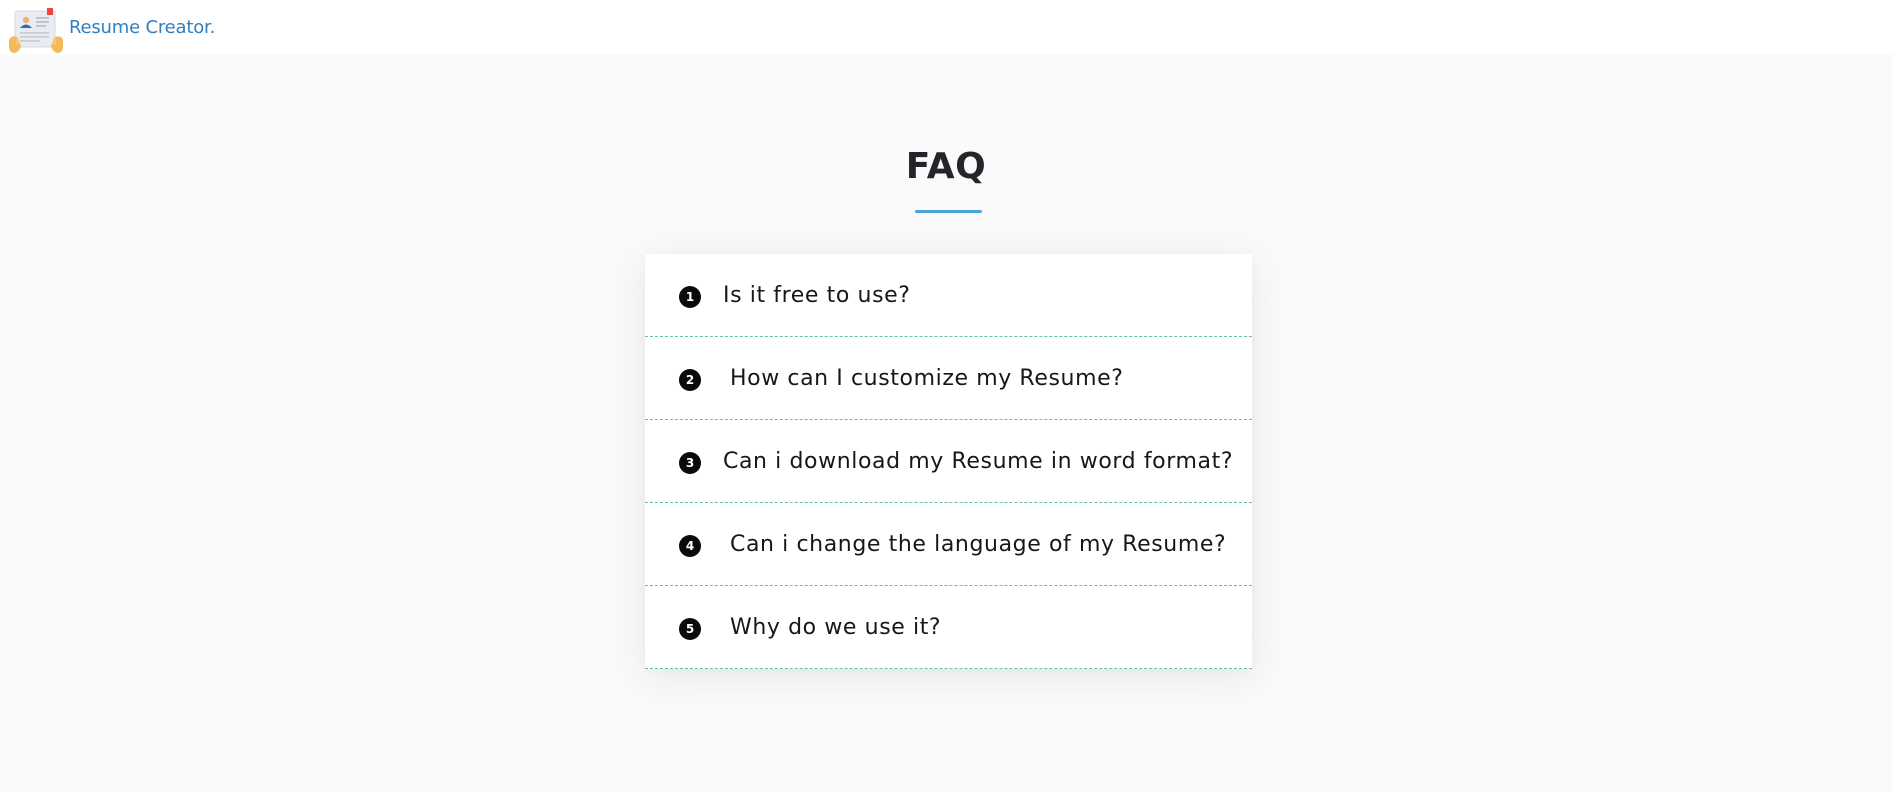 The width and height of the screenshot is (1892, 792). I want to click on faq-question: Is it free to use?, so click(817, 295).